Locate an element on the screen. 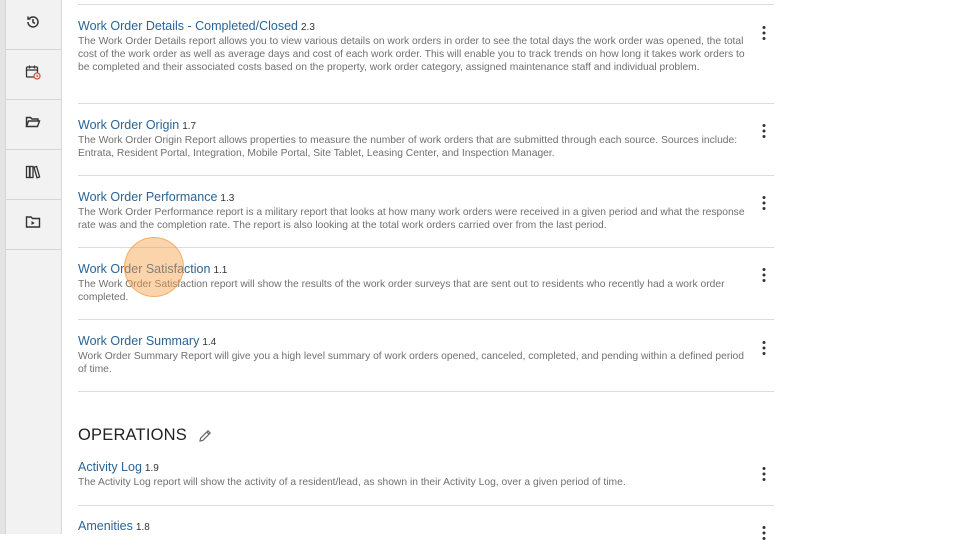 The image size is (954, 549). folder-open-icon is located at coordinates (33, 124).